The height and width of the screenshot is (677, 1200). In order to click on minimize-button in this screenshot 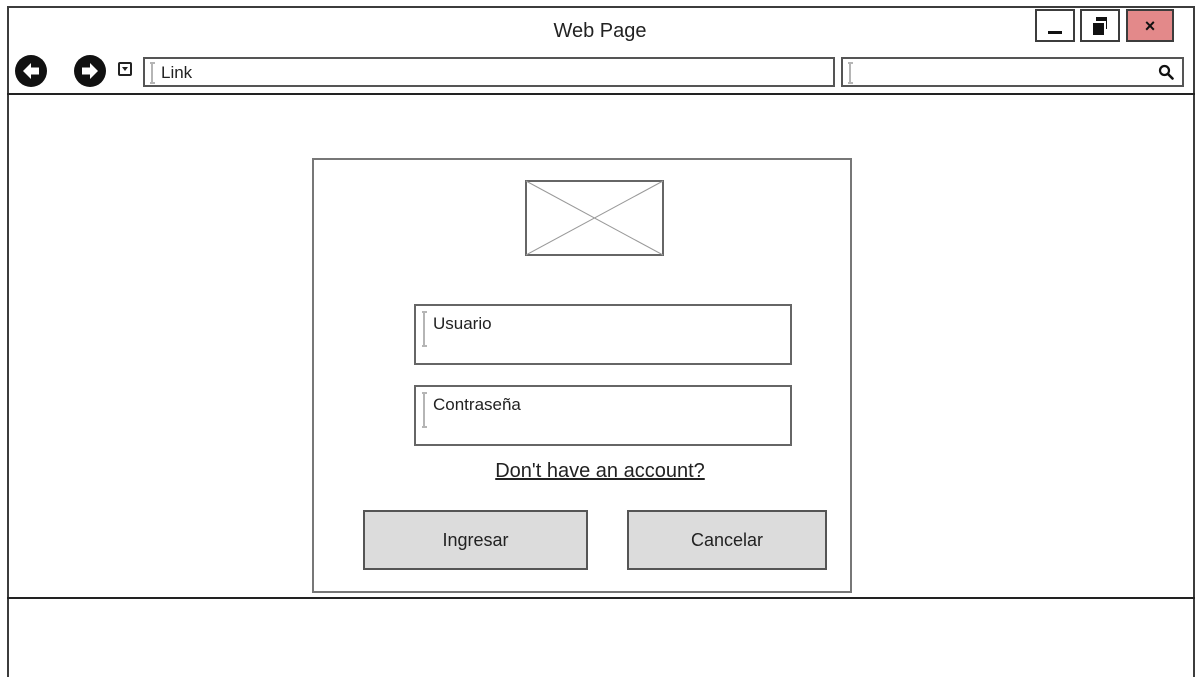, I will do `click(1055, 25)`.